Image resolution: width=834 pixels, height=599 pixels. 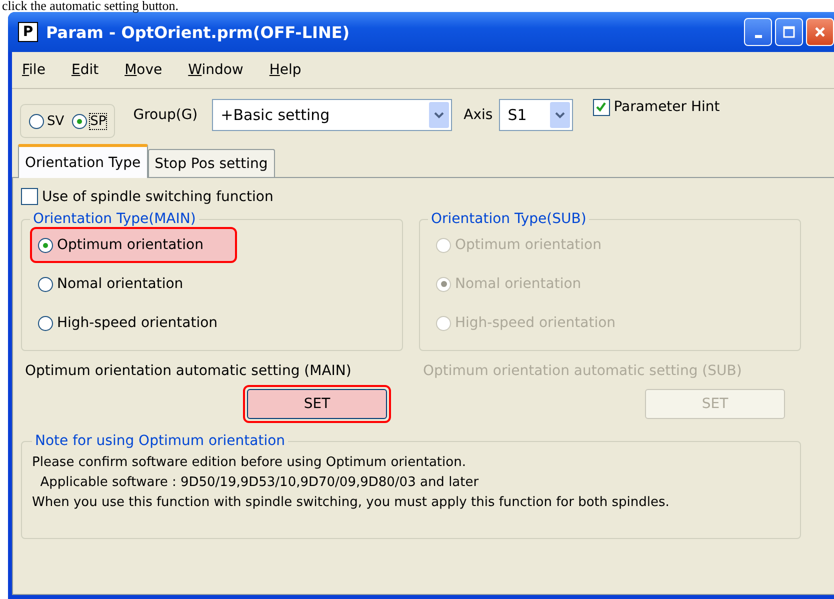 I want to click on tab: Orientation Type, so click(x=83, y=161).